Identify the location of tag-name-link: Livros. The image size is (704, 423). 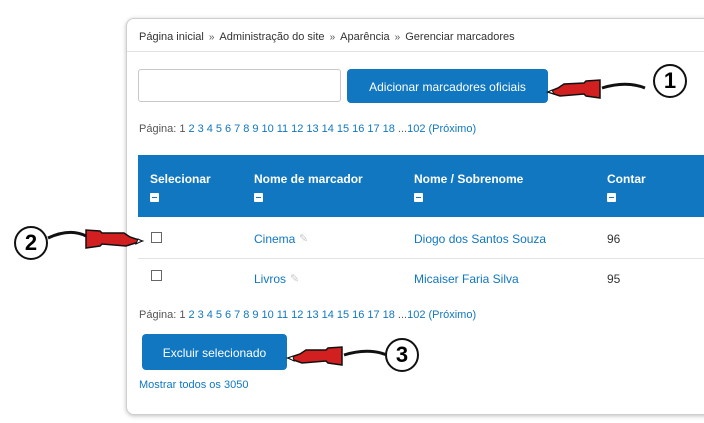
(270, 279).